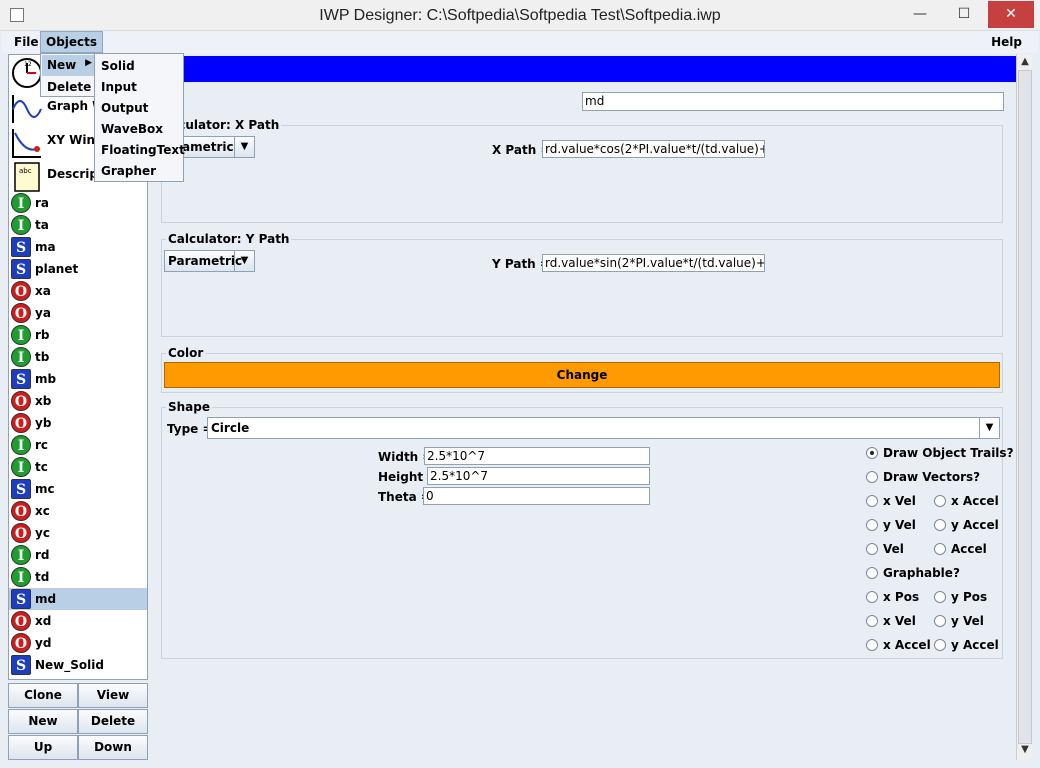  I want to click on list-item-label: yd, so click(43, 643).